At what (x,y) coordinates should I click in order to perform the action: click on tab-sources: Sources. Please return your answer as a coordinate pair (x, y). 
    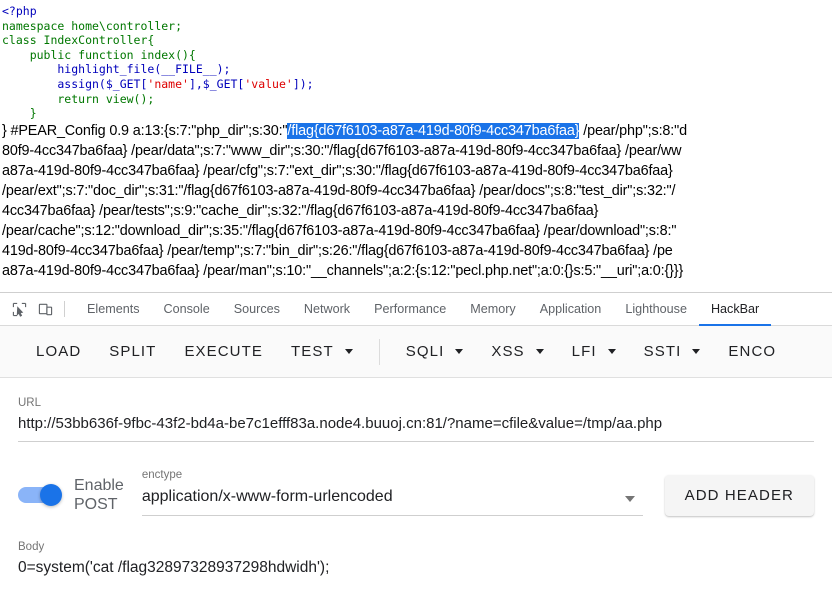
    Looking at the image, I should click on (257, 309).